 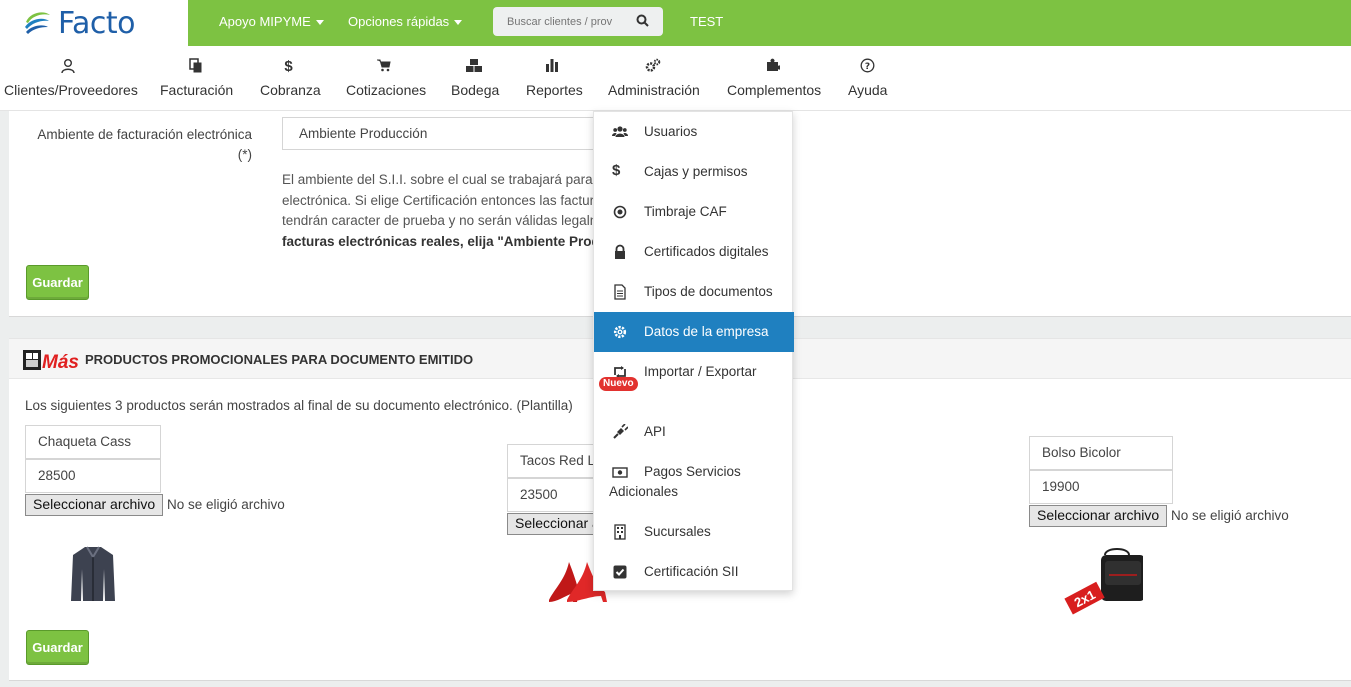 What do you see at coordinates (1103, 581) in the screenshot?
I see `bag-image: 2x1` at bounding box center [1103, 581].